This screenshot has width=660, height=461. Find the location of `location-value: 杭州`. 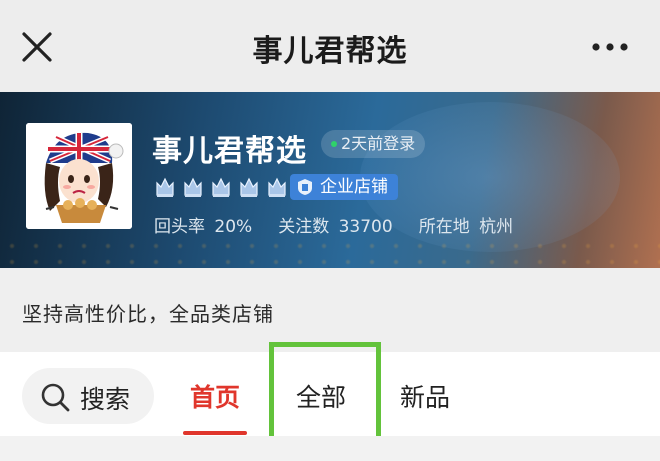

location-value: 杭州 is located at coordinates (496, 227).